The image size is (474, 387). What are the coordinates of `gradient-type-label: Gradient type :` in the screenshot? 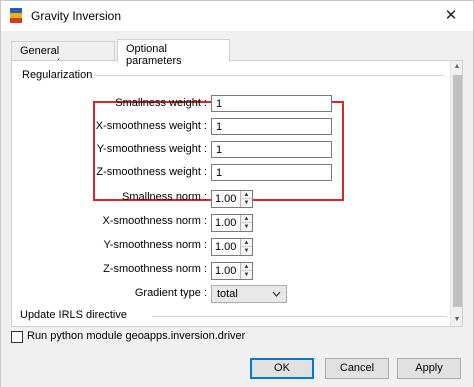 It's located at (170, 293).